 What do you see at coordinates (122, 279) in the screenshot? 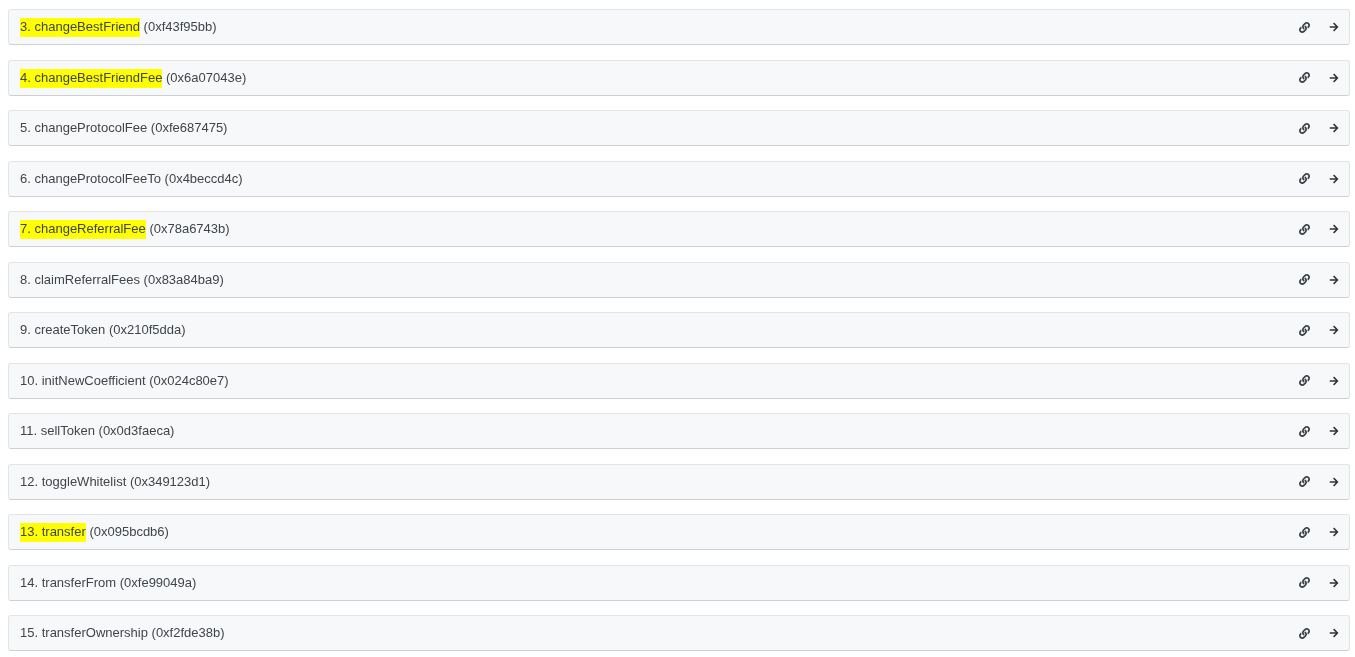
I see `function-title: 8. claimReferralFees (0x83a84ba9)` at bounding box center [122, 279].